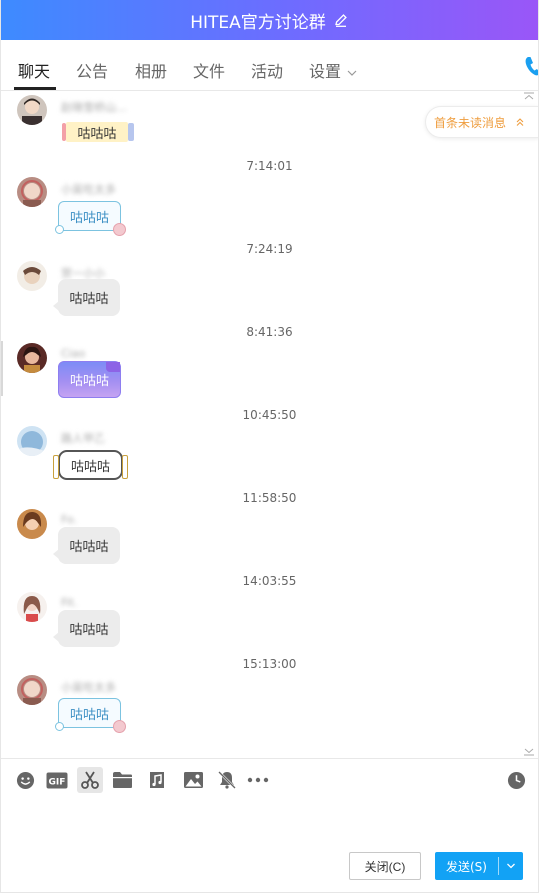 The image size is (539, 893). Describe the element at coordinates (258, 22) in the screenshot. I see `group-title: HITEA官方讨论群` at that location.